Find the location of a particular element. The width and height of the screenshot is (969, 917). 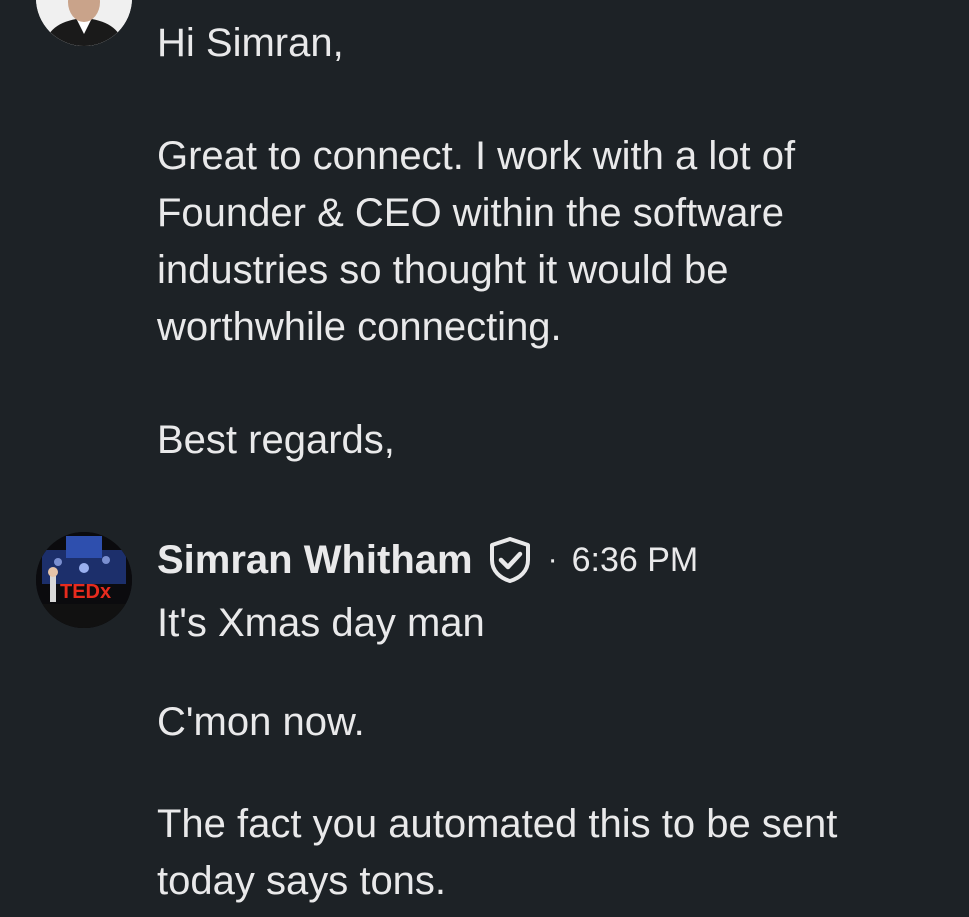

tedx-logo: TEDx is located at coordinates (85, 592).